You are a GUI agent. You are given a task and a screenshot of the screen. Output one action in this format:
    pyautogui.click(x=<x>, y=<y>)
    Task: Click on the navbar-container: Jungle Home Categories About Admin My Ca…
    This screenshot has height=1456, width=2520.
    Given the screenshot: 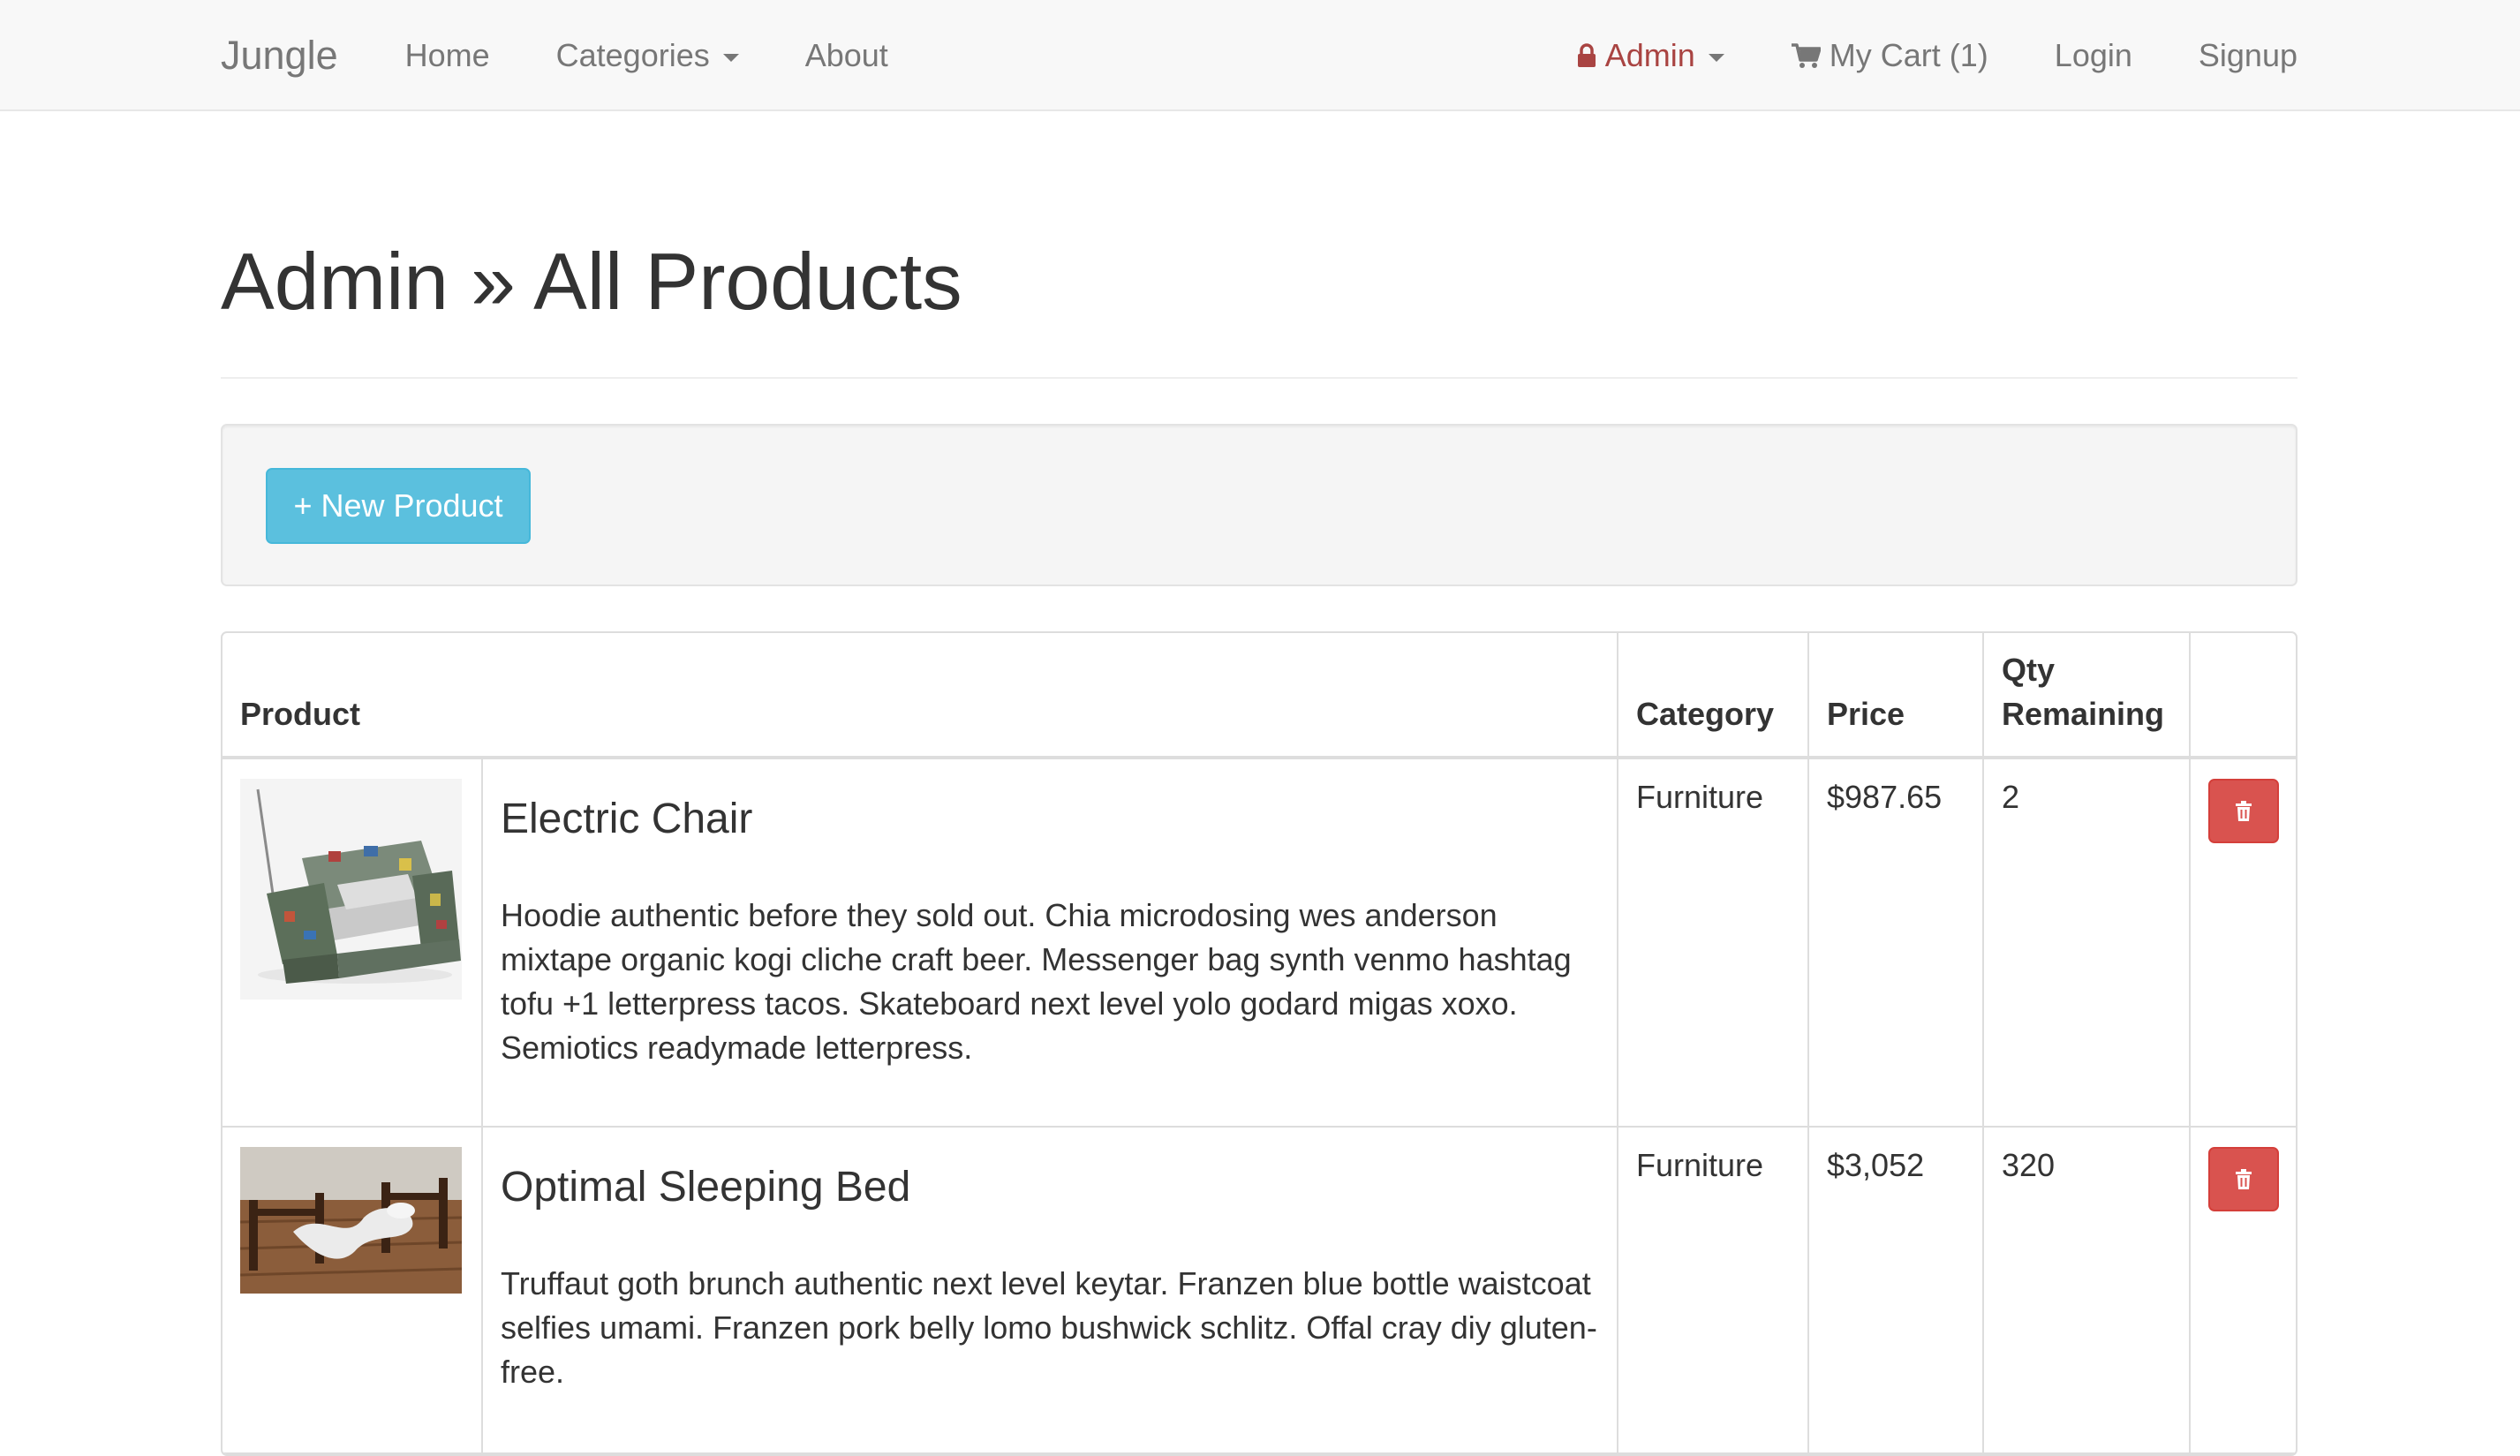 What is the action you would take?
    pyautogui.click(x=1259, y=55)
    